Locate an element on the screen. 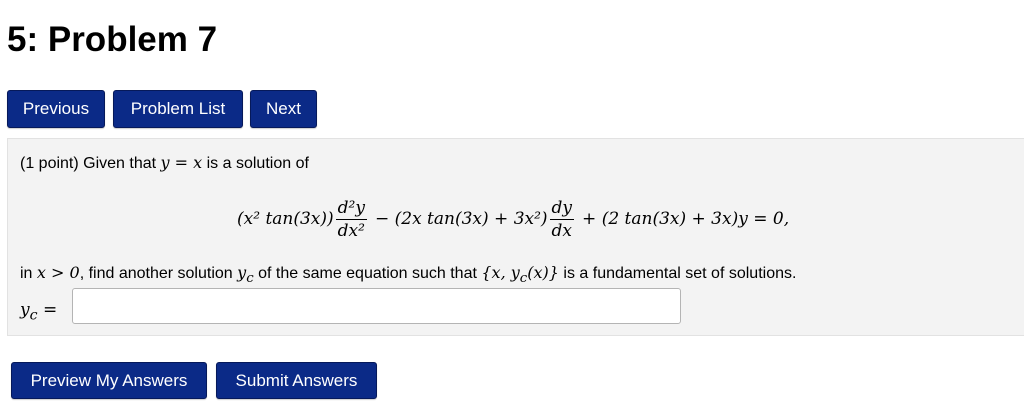  statement-end: is a fundamental set of solutions. is located at coordinates (680, 273).